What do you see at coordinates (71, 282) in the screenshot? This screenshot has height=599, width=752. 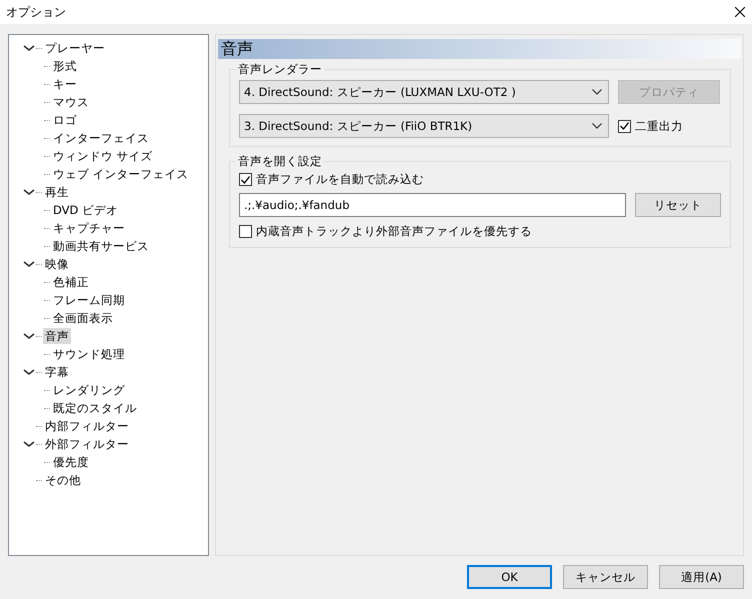 I see `tree-item: 色補正` at bounding box center [71, 282].